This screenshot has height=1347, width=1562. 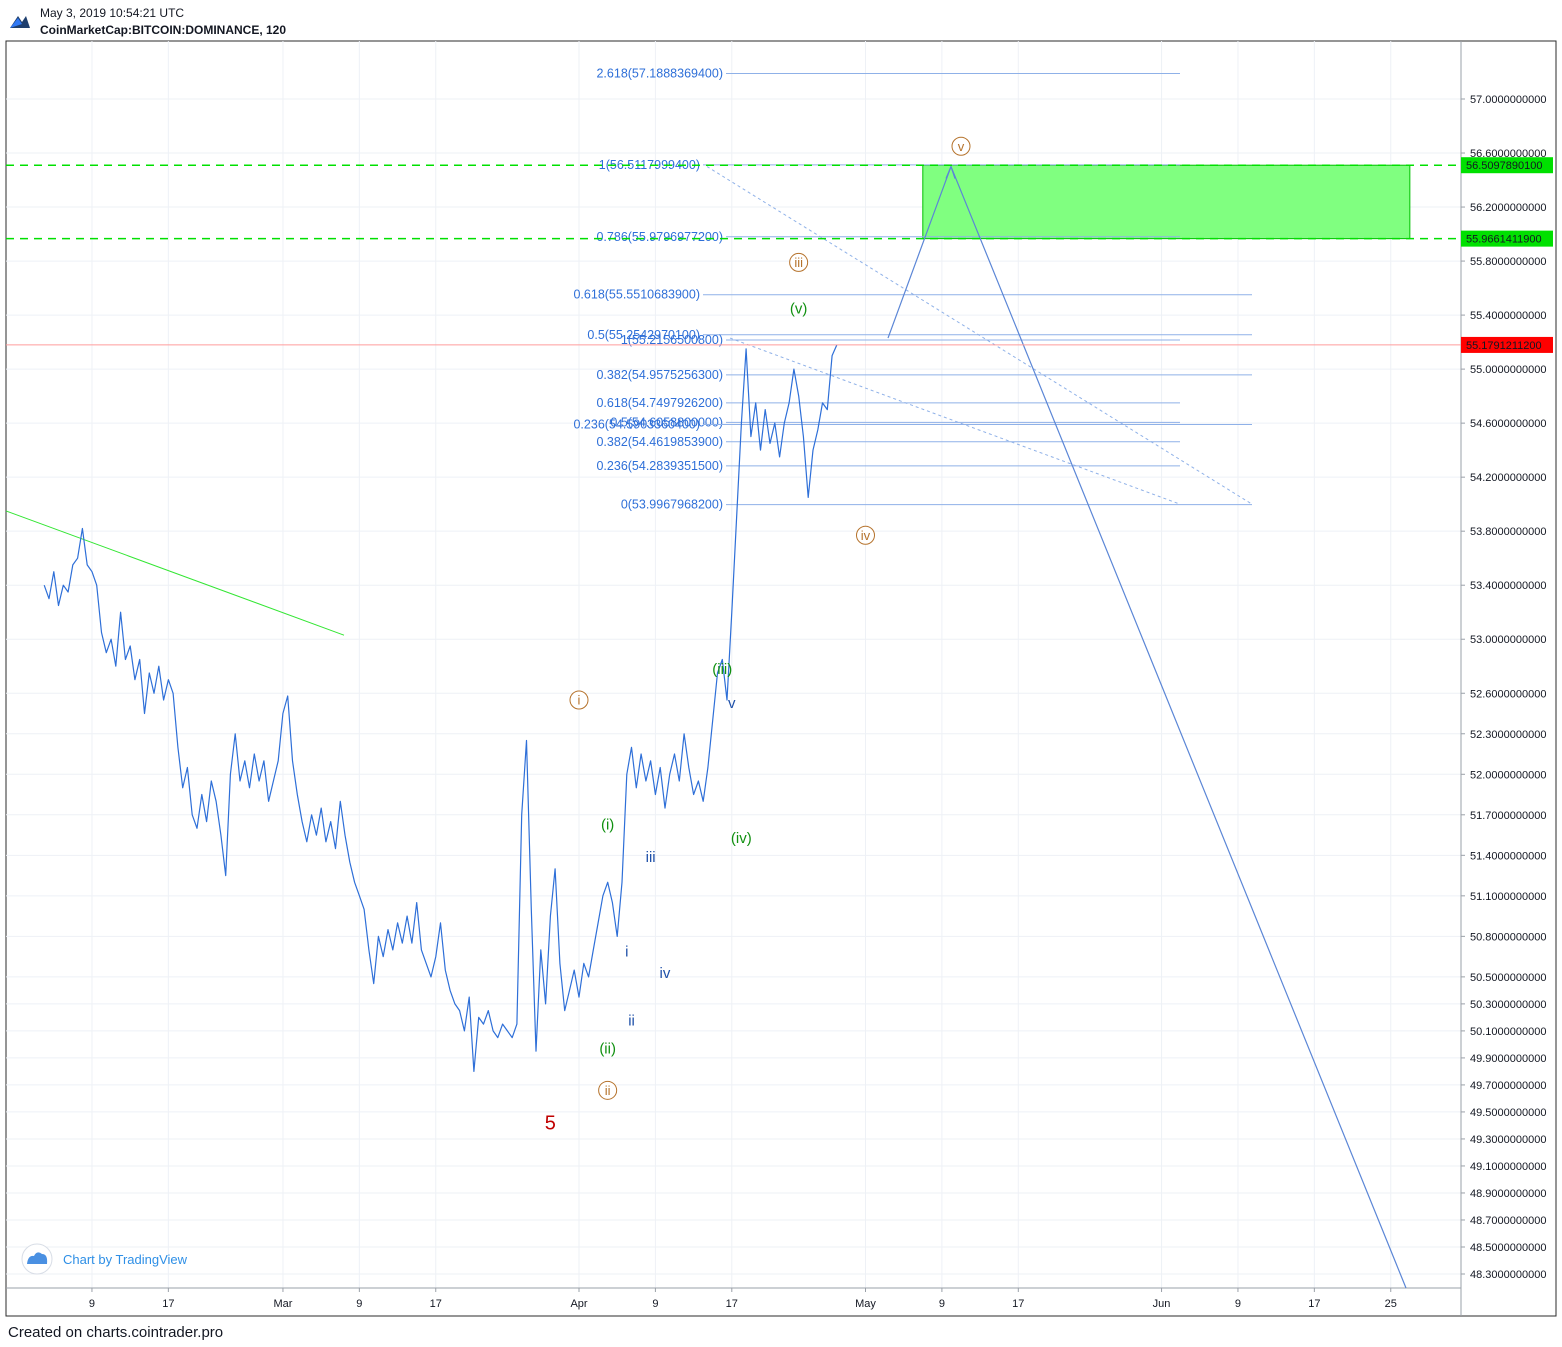 I want to click on target-zone, so click(x=1166, y=202).